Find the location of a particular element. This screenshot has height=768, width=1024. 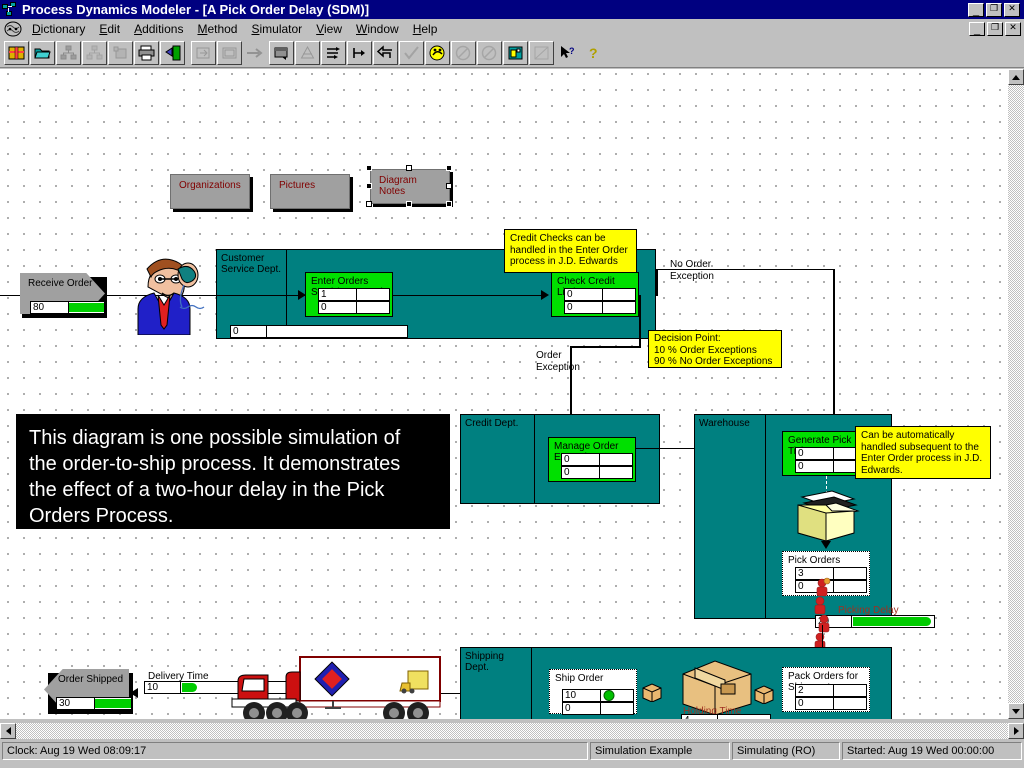

menu-method: Method is located at coordinates (217, 29).